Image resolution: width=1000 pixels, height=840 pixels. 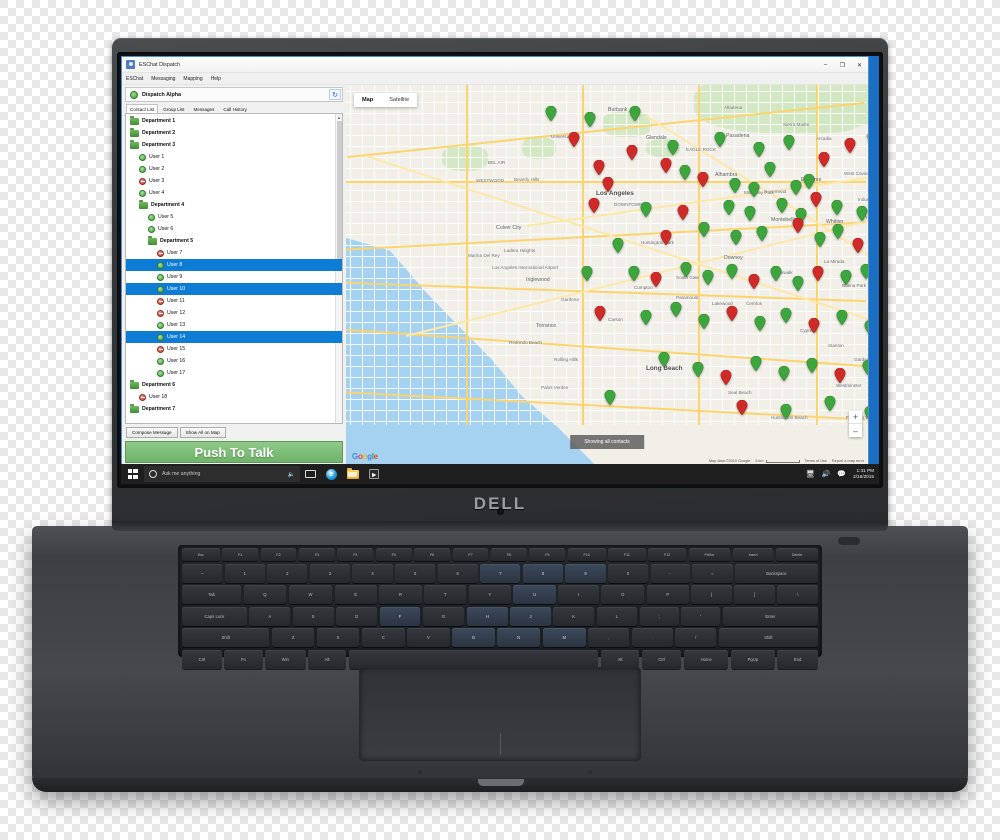 I want to click on tree-folder-row: Department 4, so click(x=234, y=205).